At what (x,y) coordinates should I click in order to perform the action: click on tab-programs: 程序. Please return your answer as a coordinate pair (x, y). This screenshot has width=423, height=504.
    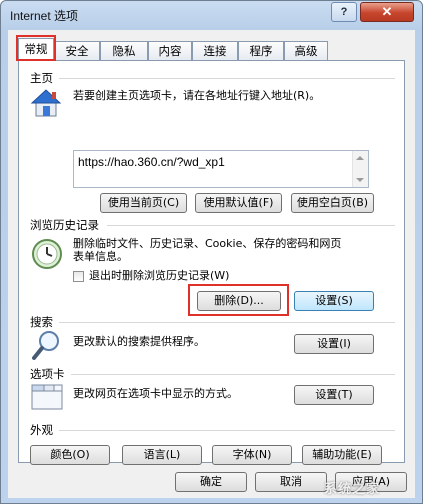
    Looking at the image, I should click on (261, 50).